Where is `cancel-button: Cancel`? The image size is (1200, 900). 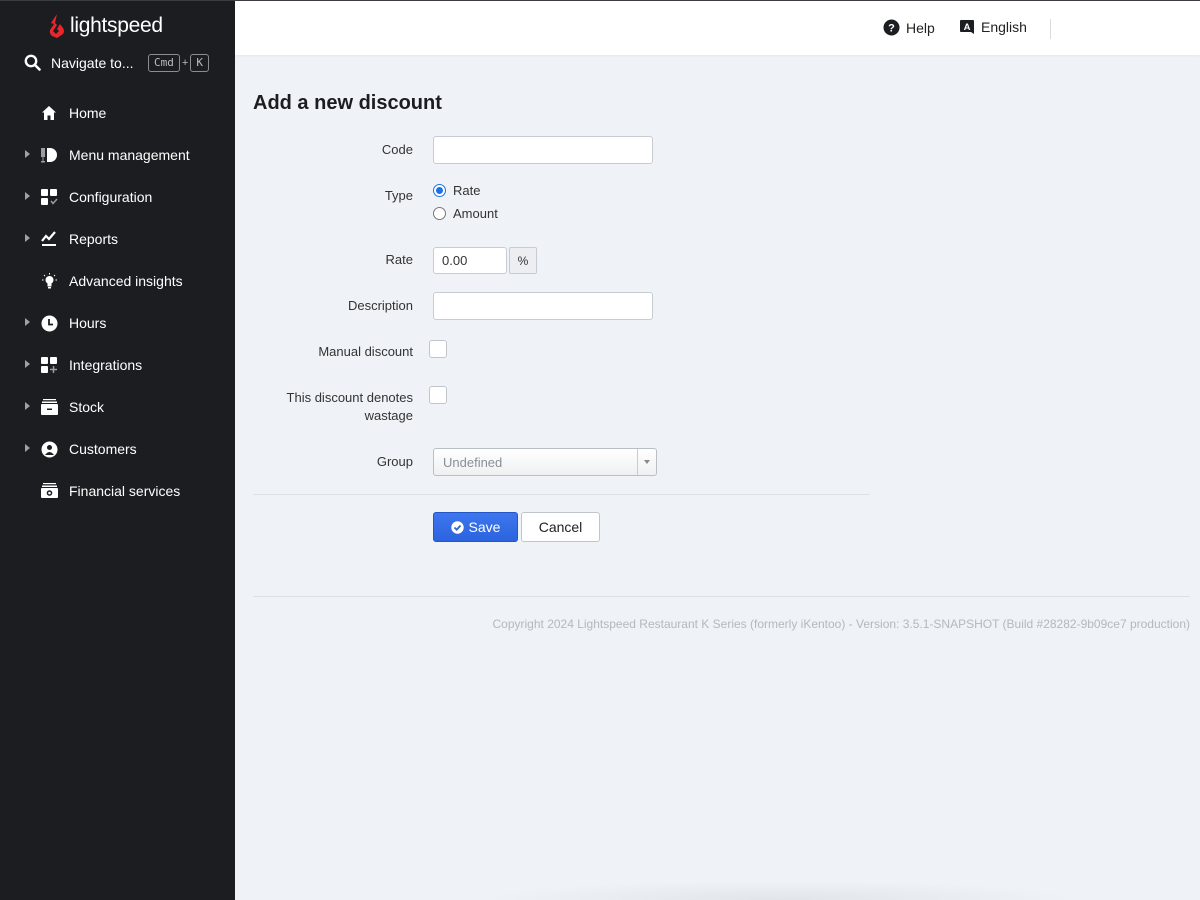
cancel-button: Cancel is located at coordinates (560, 527).